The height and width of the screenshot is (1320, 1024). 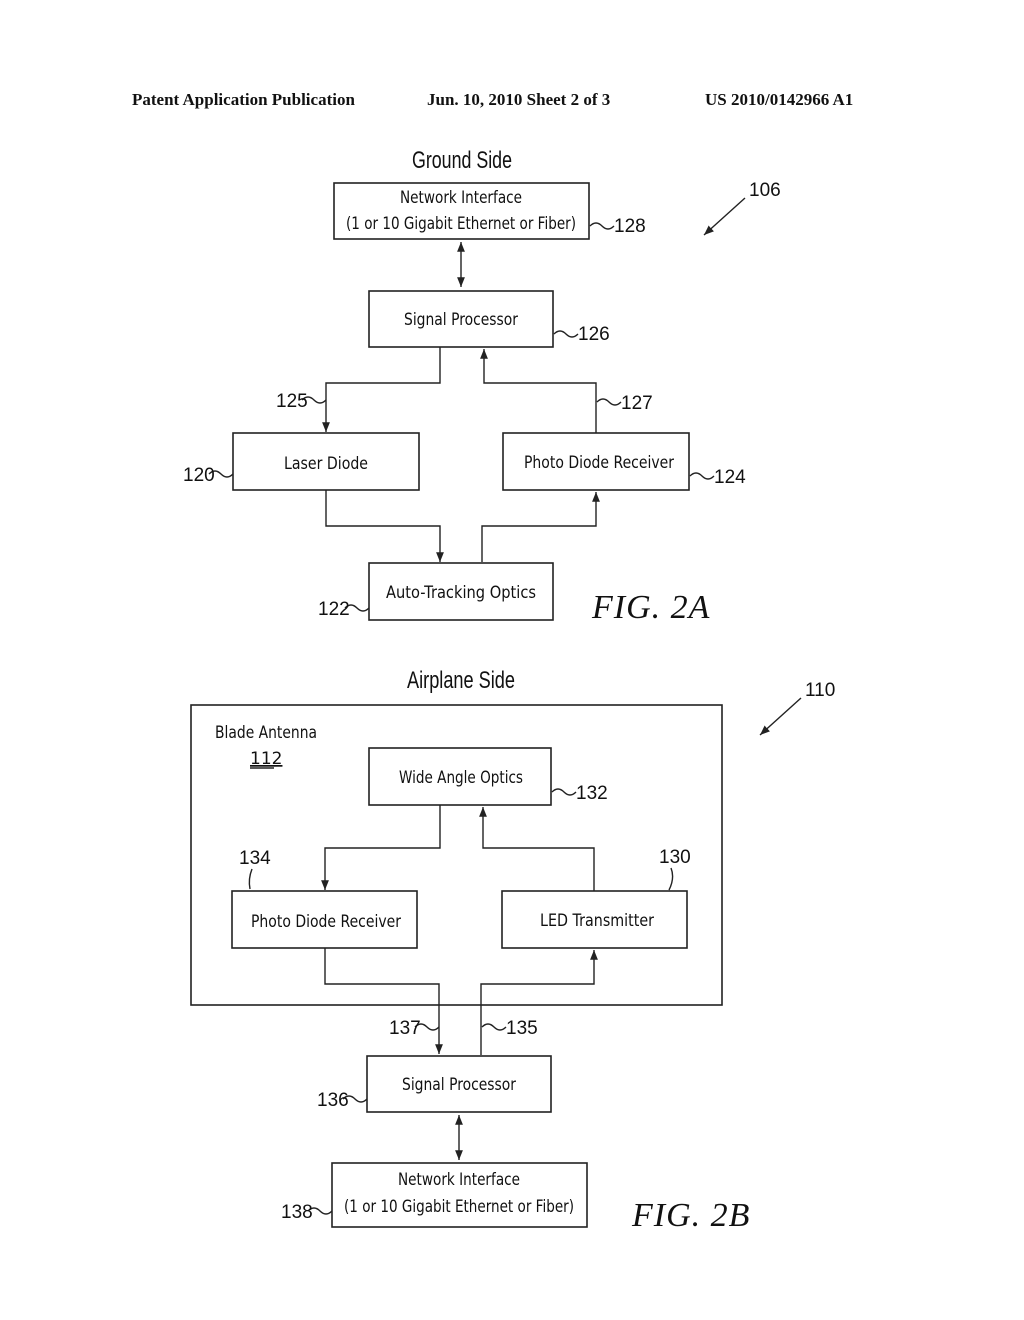 I want to click on path-127-arrow, so click(x=538, y=391).